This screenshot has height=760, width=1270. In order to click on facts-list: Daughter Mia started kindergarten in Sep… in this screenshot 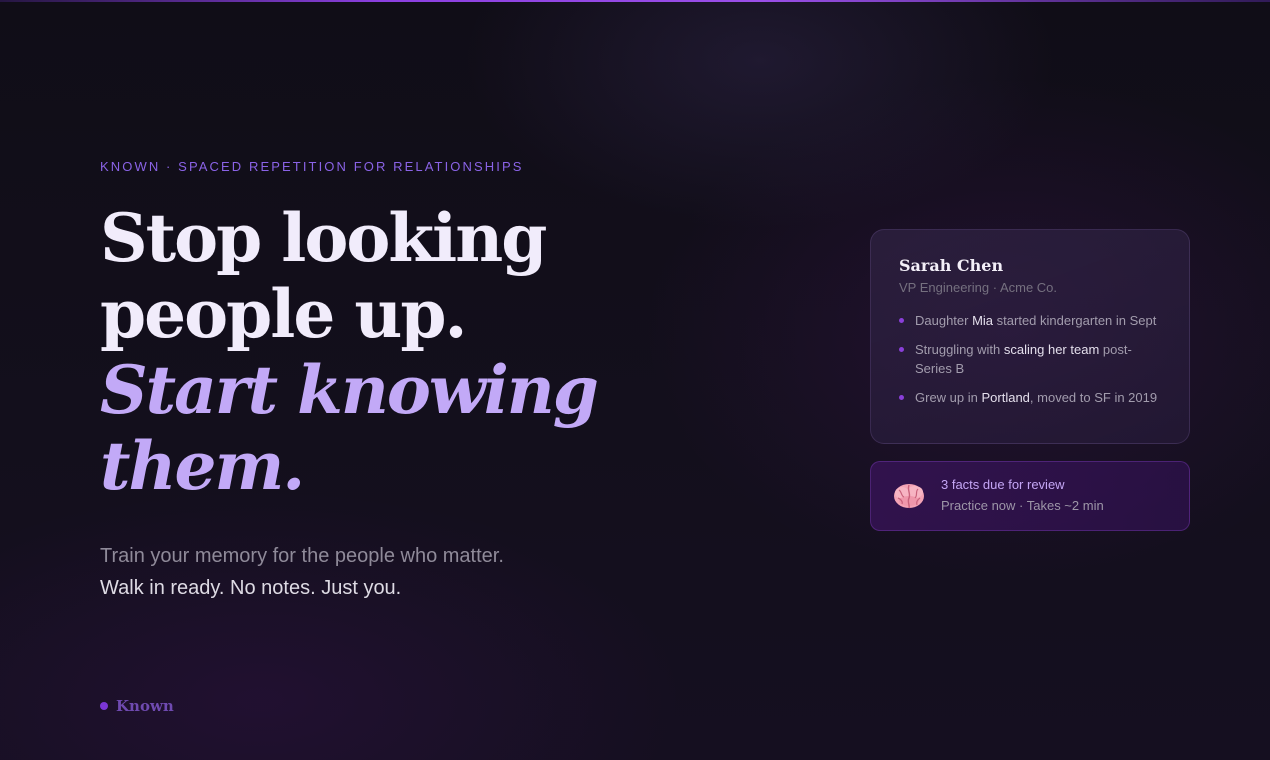, I will do `click(1030, 359)`.